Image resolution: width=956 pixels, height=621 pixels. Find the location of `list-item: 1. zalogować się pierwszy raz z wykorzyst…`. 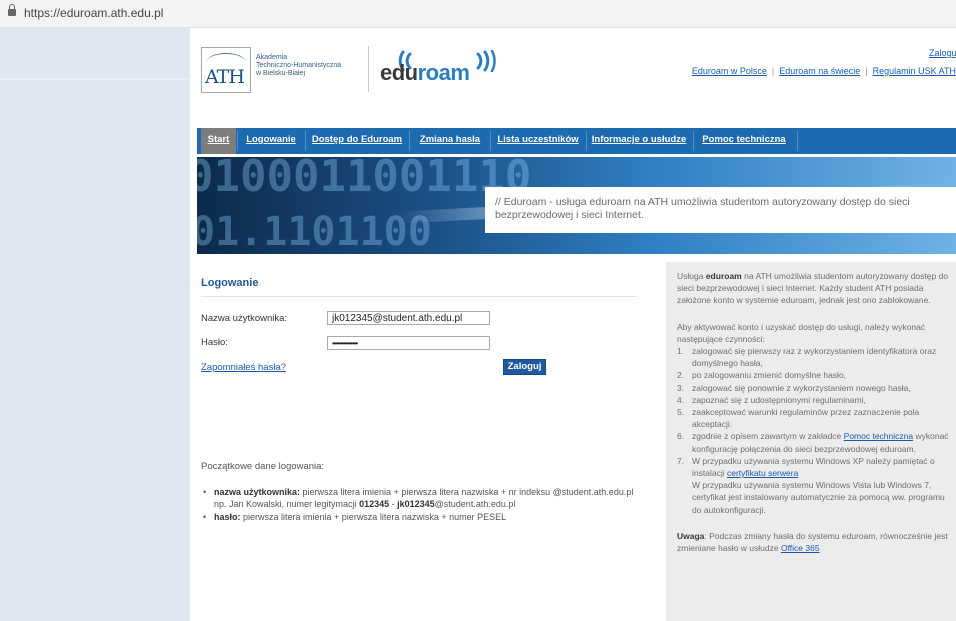

list-item: 1. zalogować się pierwszy raz z wykorzyst… is located at coordinates (807, 357).